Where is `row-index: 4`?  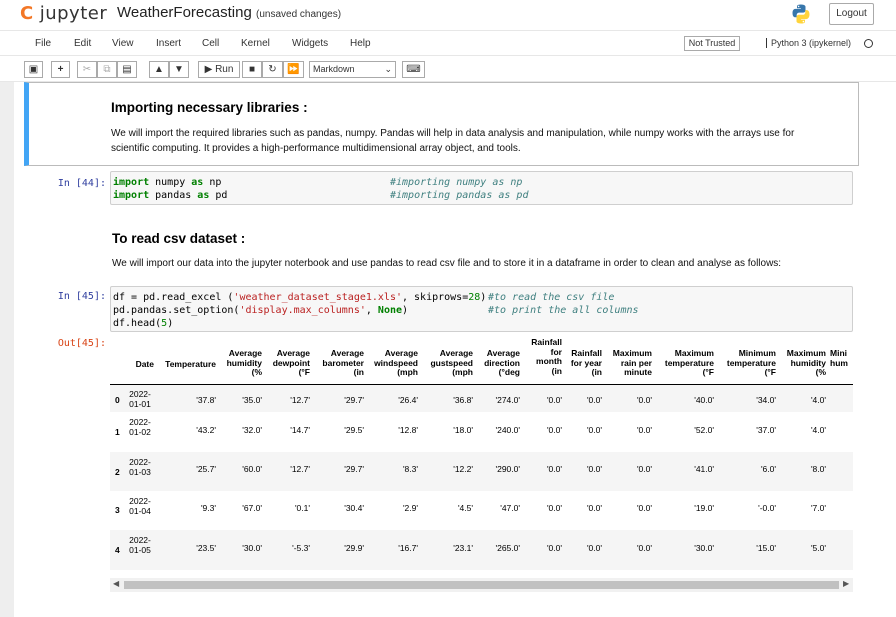 row-index: 4 is located at coordinates (117, 550).